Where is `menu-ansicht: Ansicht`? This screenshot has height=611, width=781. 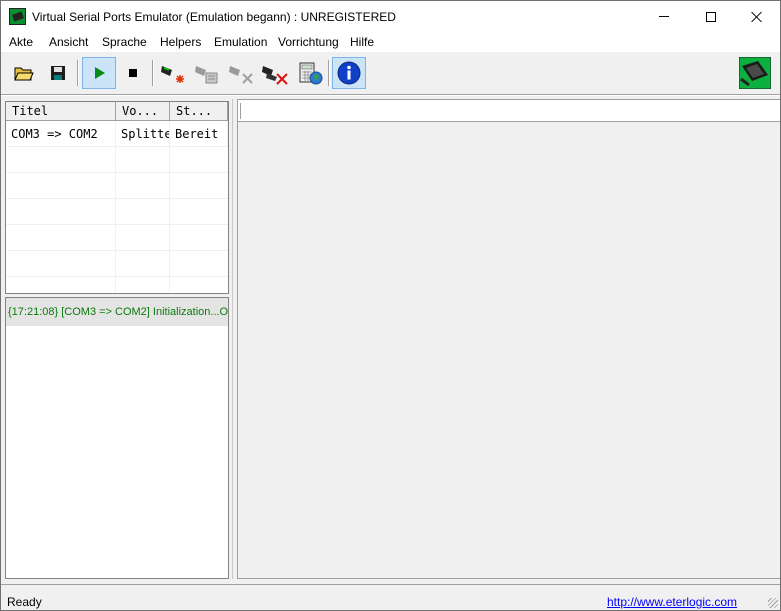
menu-ansicht: Ansicht is located at coordinates (68, 42).